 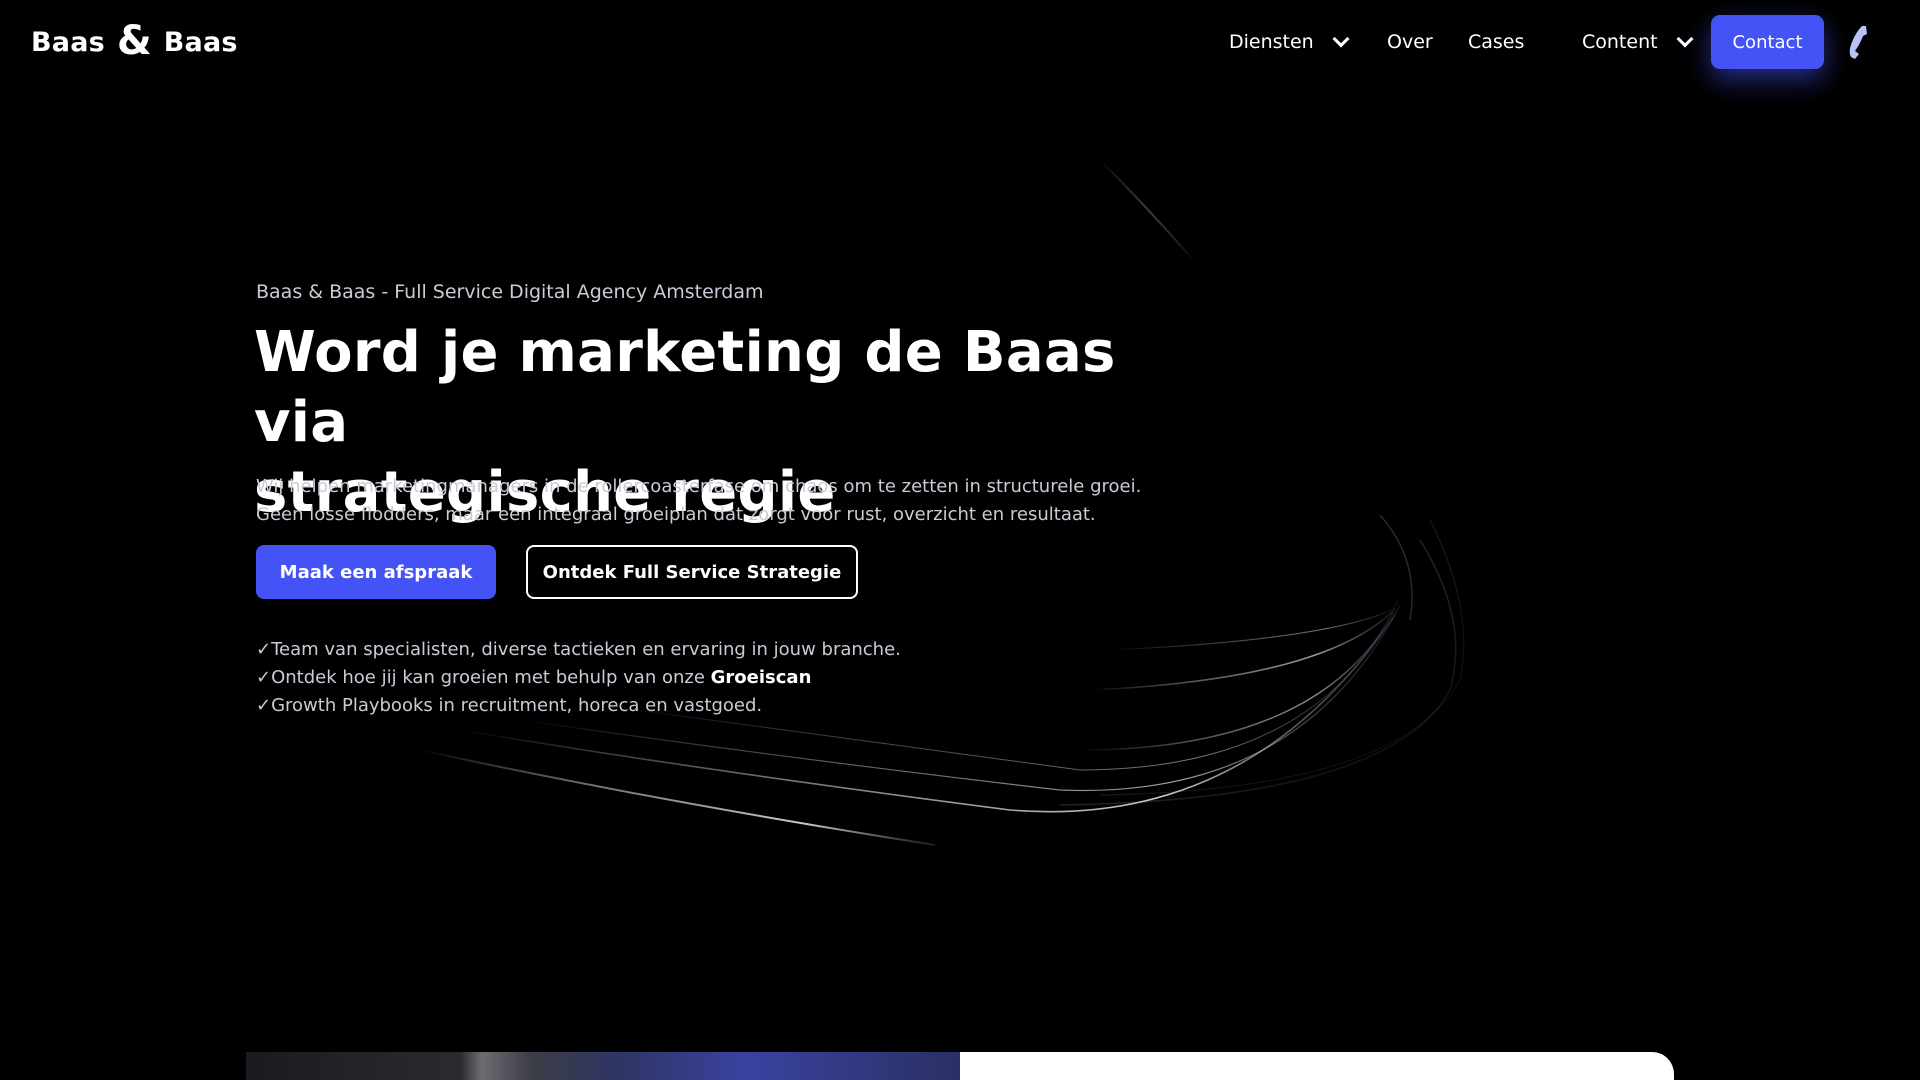 I want to click on main-nav: Diensten Over Cases Content, so click(x=960, y=42).